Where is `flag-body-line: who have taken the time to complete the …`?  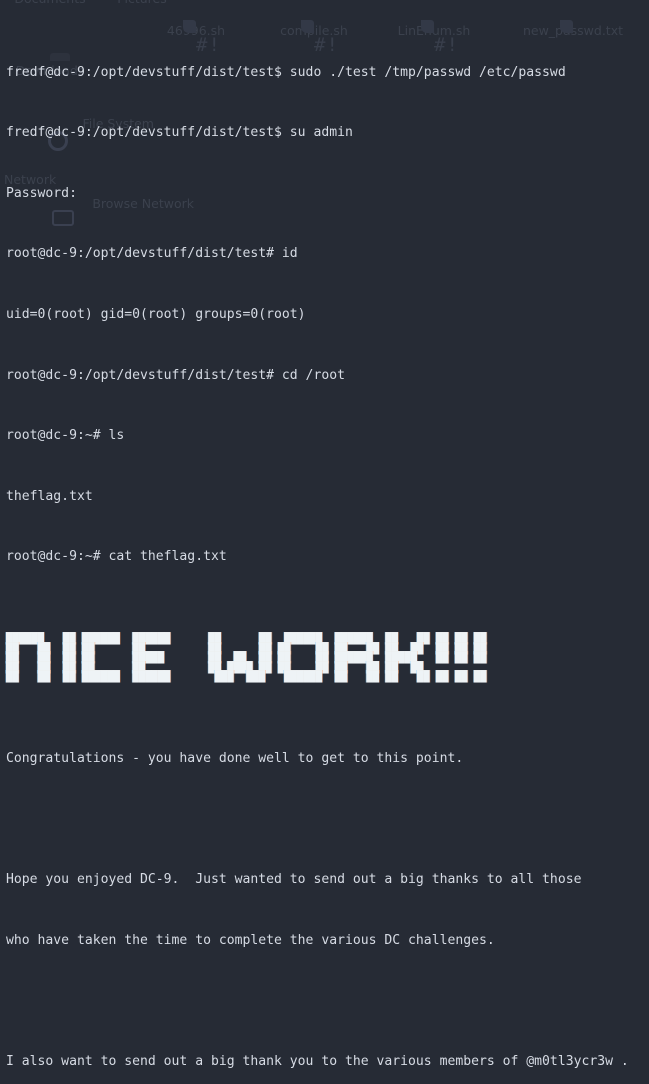
flag-body-line: who have taken the time to complete the … is located at coordinates (250, 940).